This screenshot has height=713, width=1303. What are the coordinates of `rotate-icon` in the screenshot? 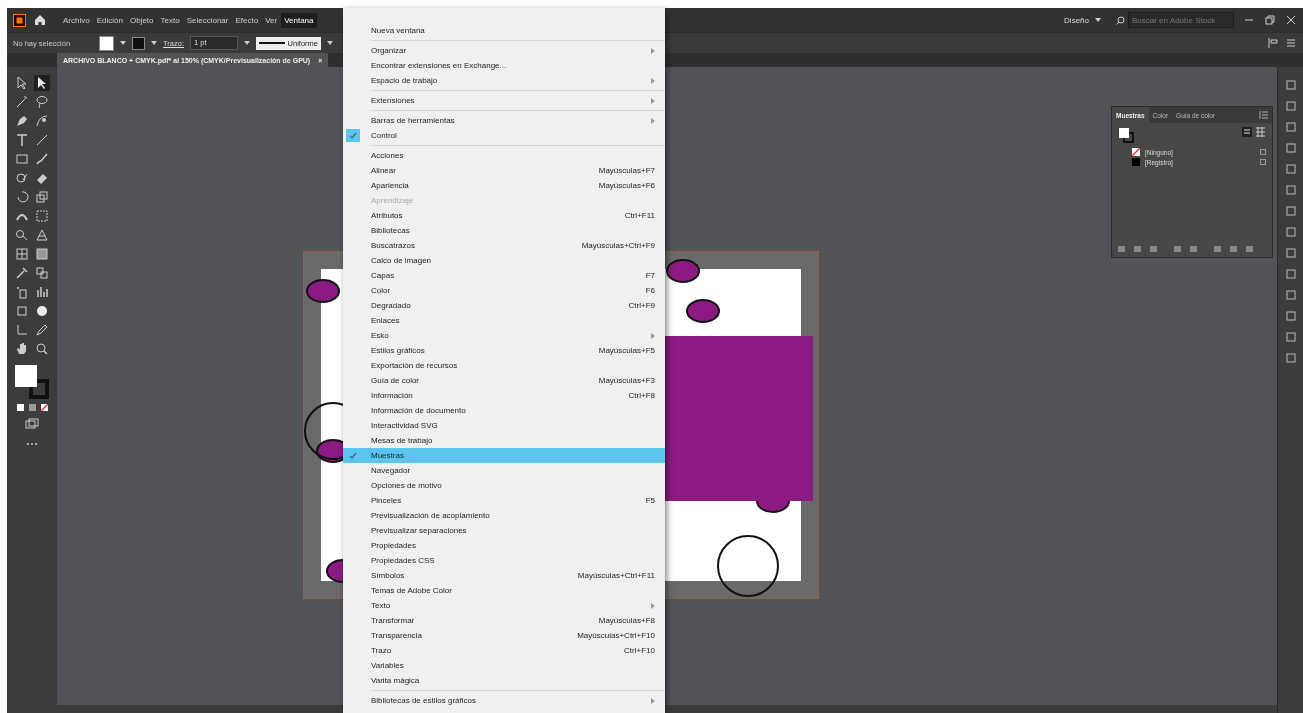 It's located at (22, 197).